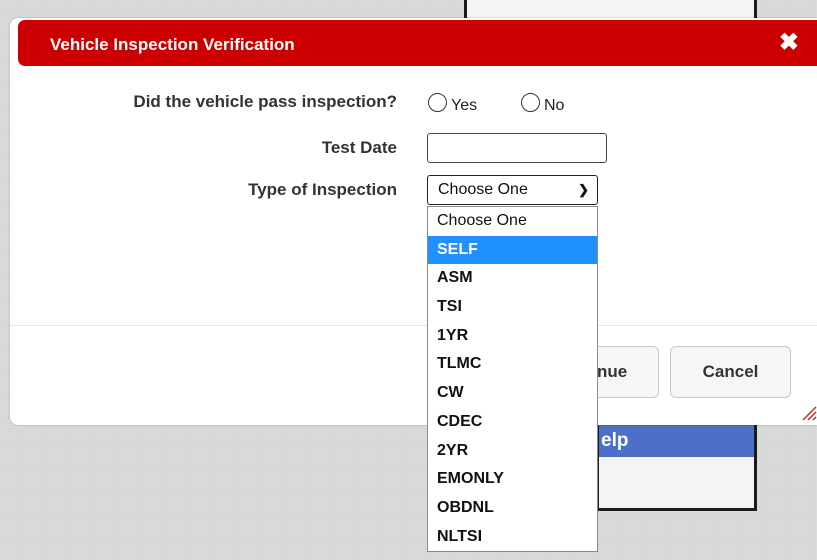 This screenshot has height=560, width=817. I want to click on no-radio, so click(530, 102).